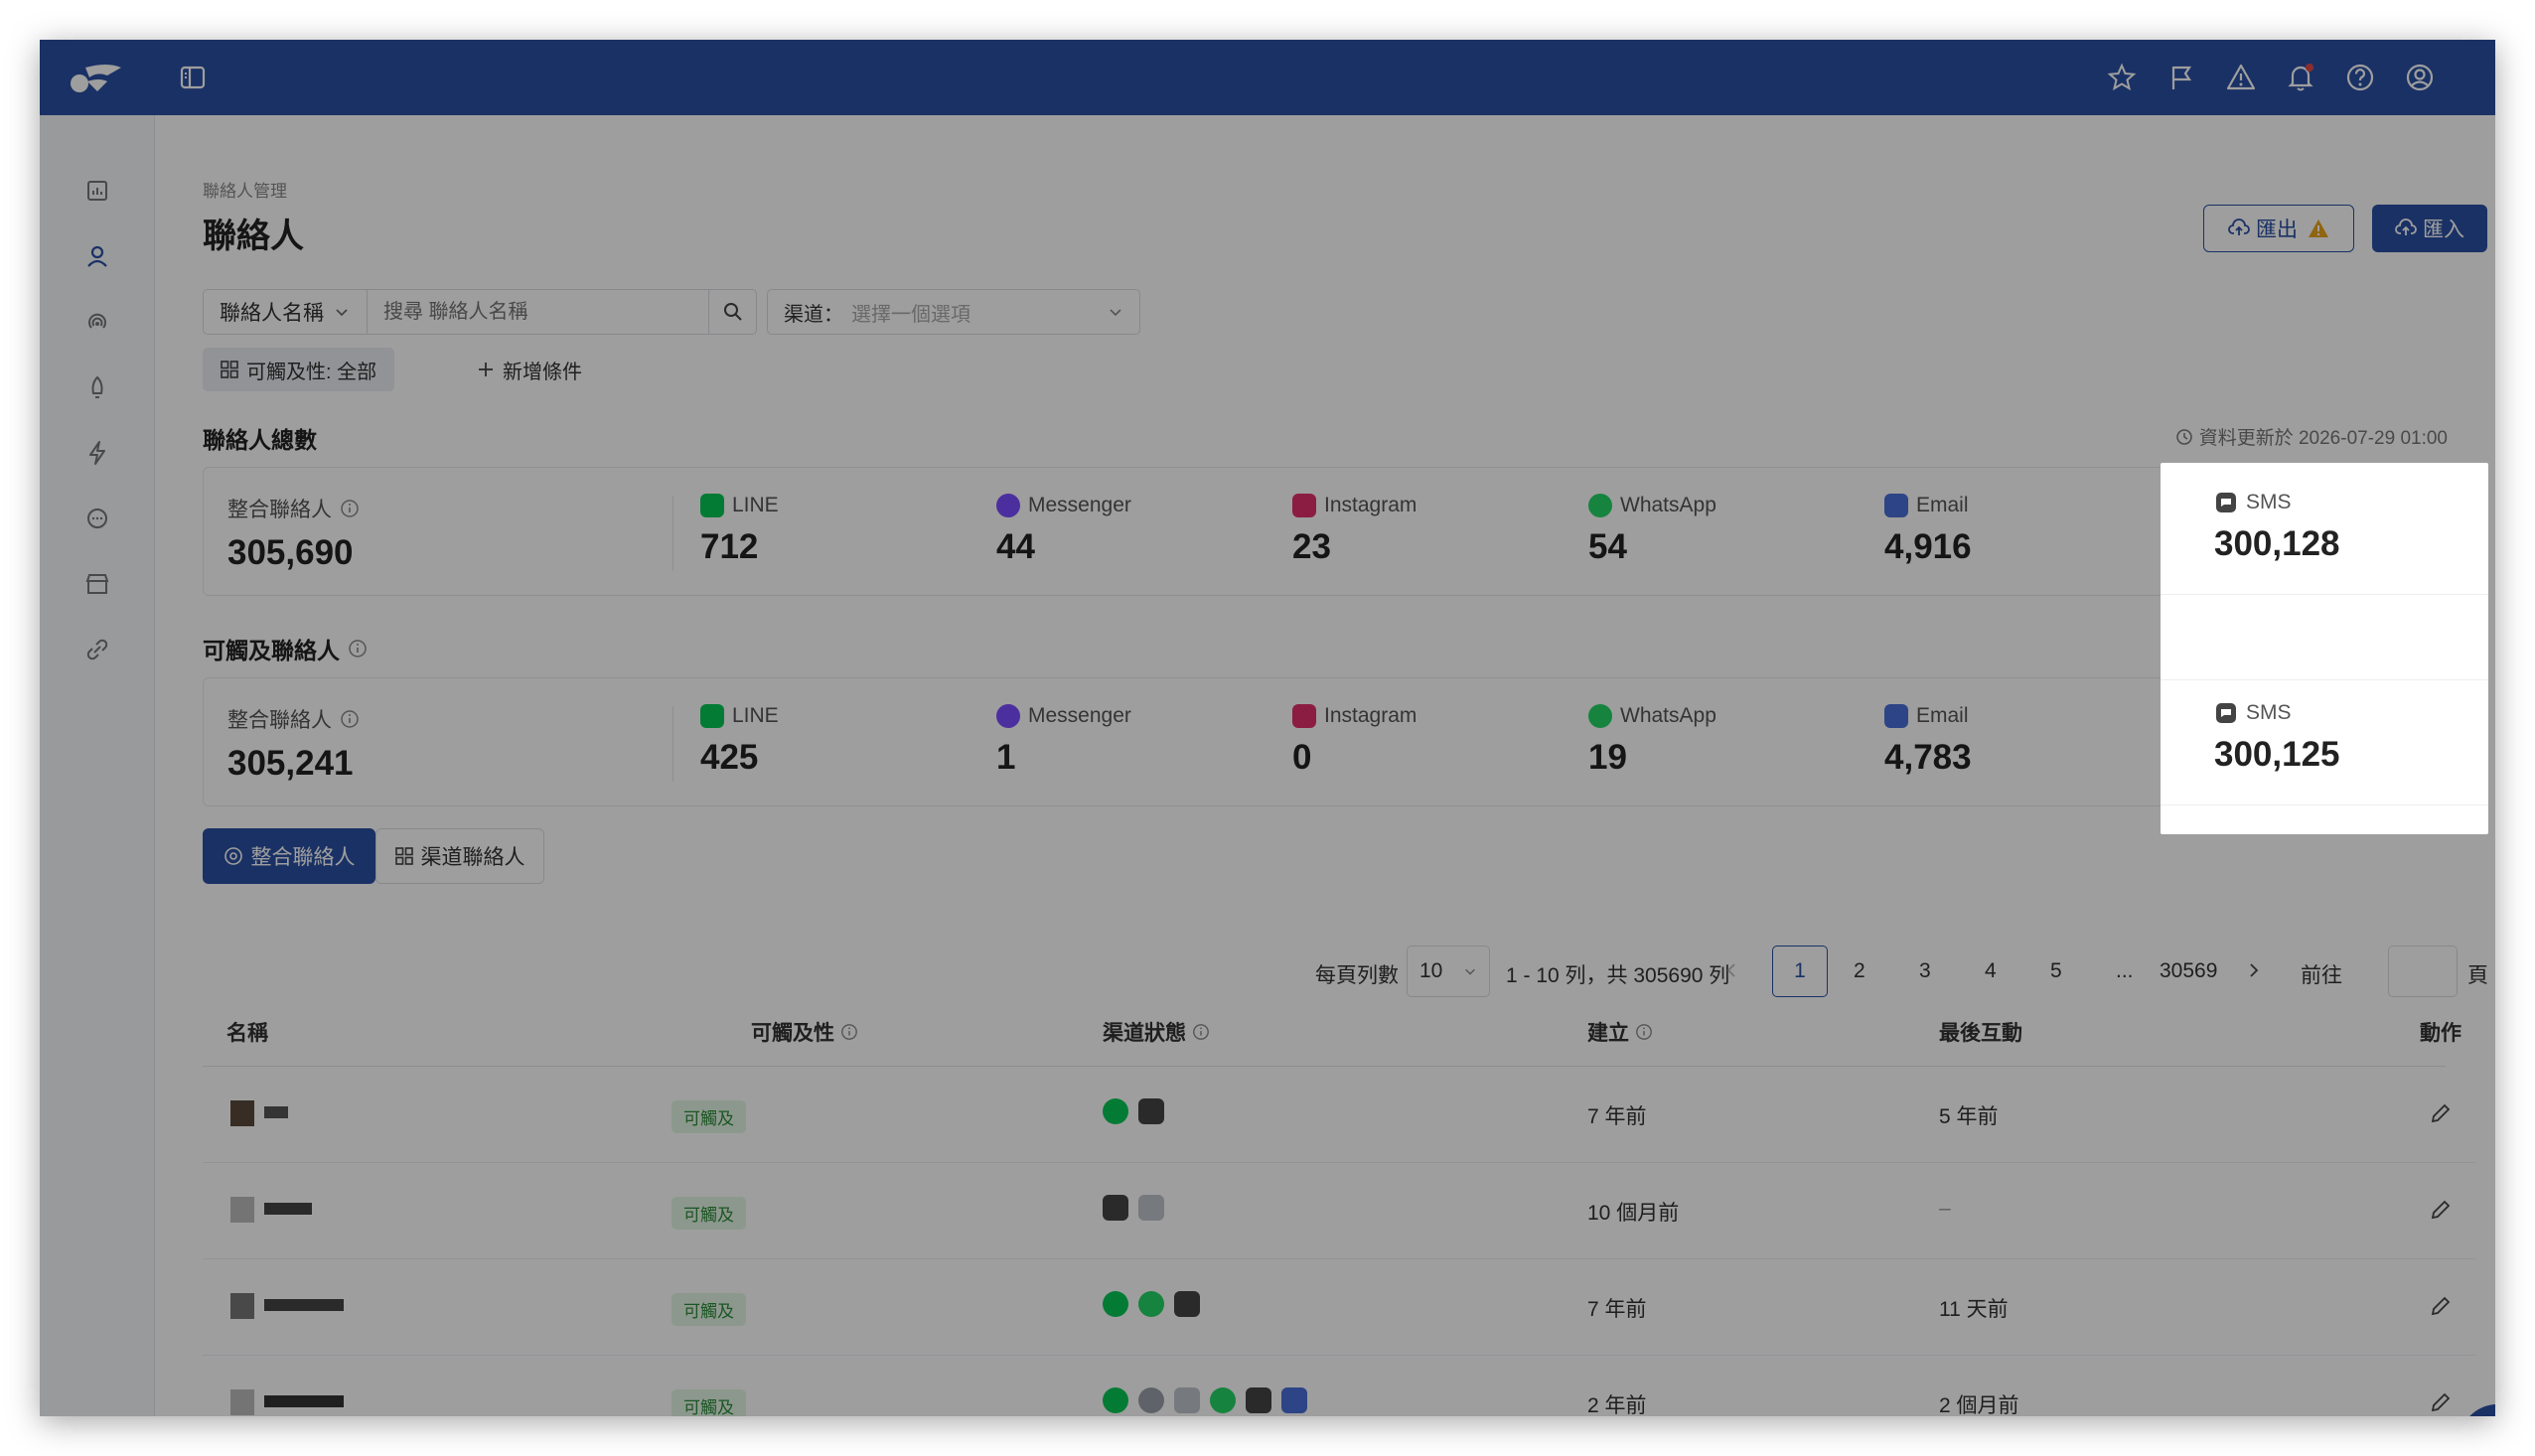  What do you see at coordinates (2241, 77) in the screenshot?
I see `warning-icon` at bounding box center [2241, 77].